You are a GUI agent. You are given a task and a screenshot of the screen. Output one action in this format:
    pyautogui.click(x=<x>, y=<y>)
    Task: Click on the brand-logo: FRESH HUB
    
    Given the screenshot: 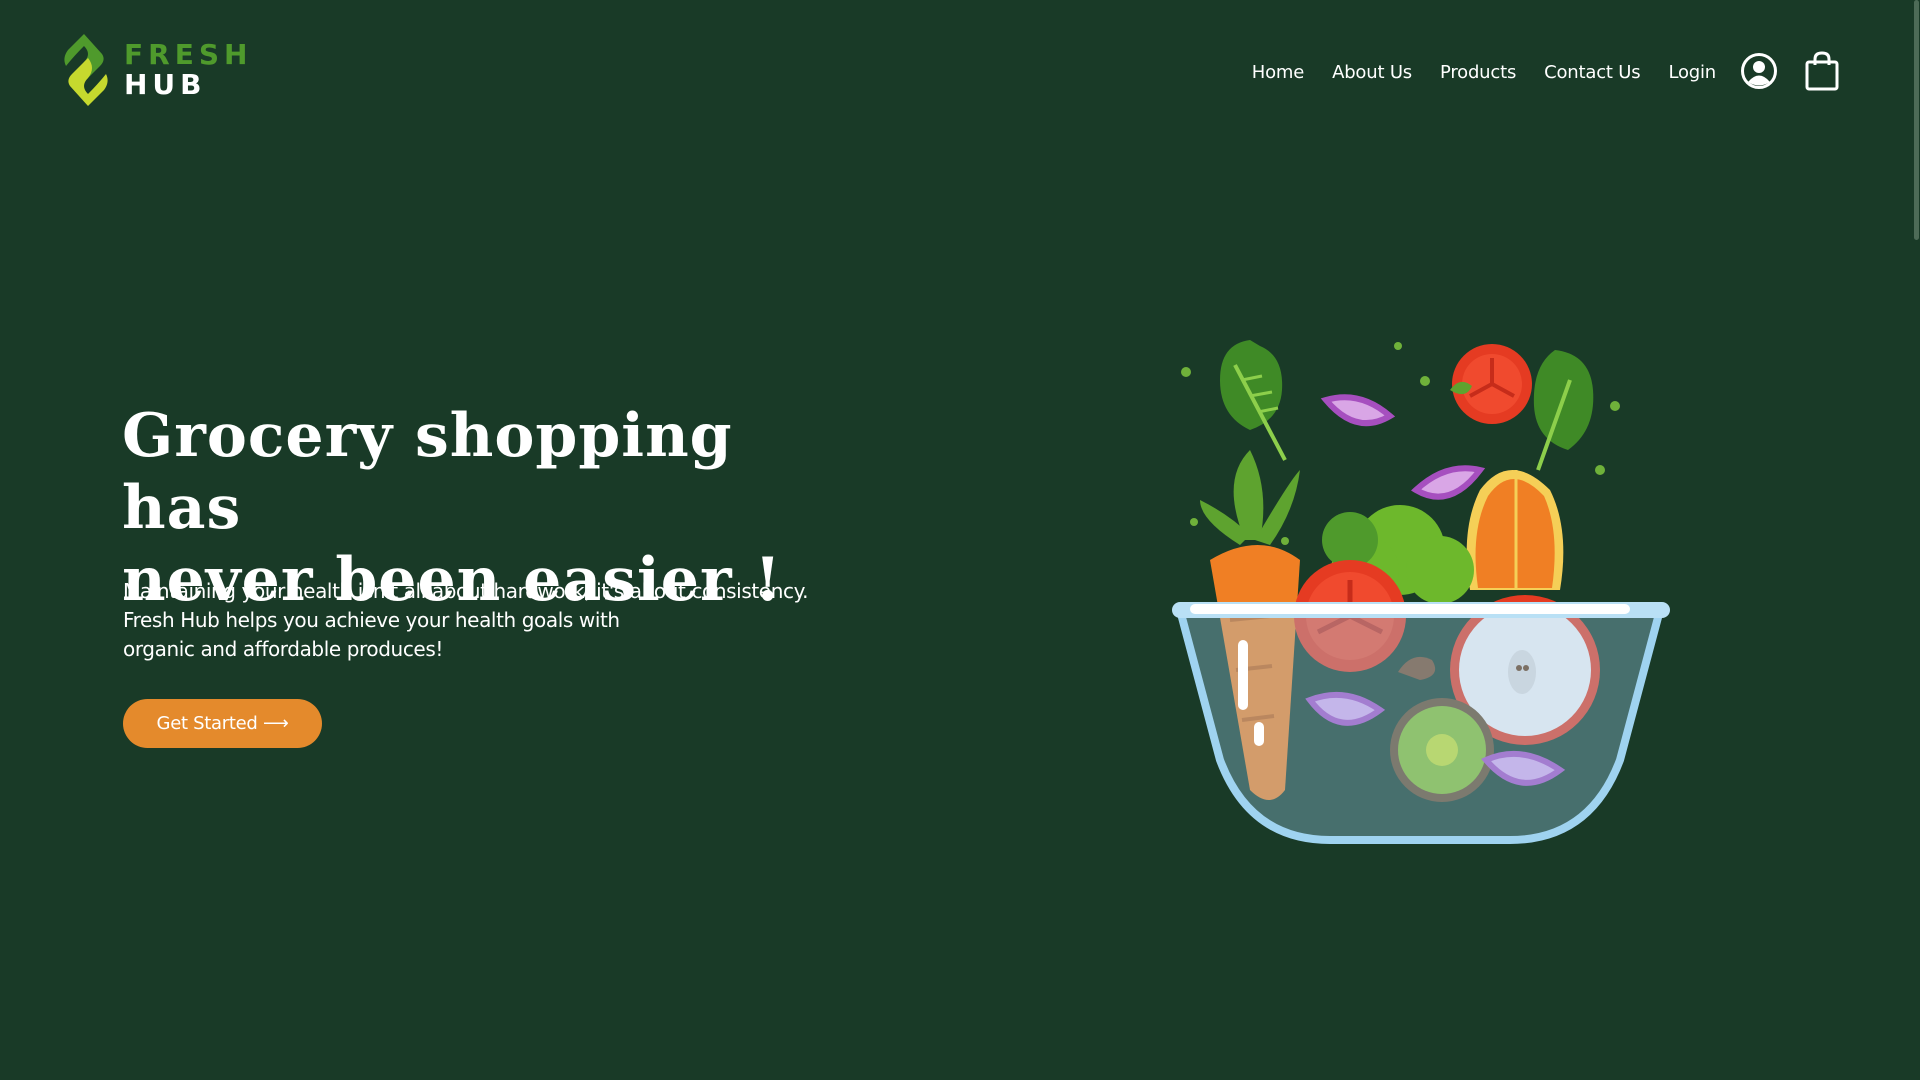 What is the action you would take?
    pyautogui.click(x=162, y=70)
    